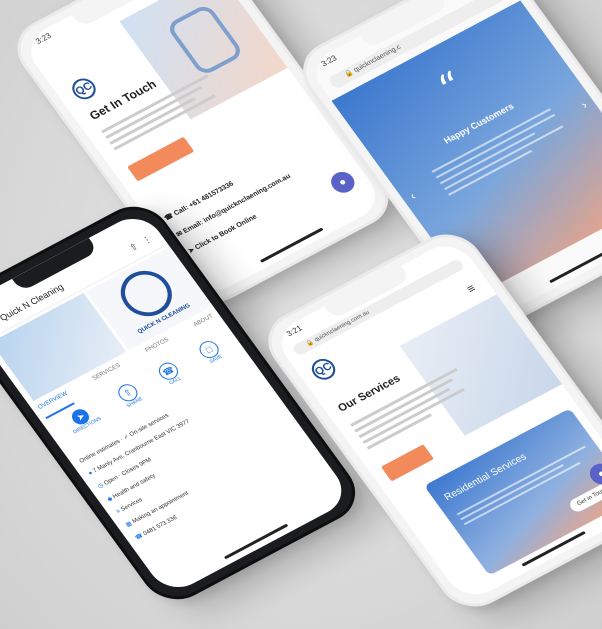 The width and height of the screenshot is (602, 629). Describe the element at coordinates (133, 247) in the screenshot. I see `share-header-icon: ⇧` at that location.